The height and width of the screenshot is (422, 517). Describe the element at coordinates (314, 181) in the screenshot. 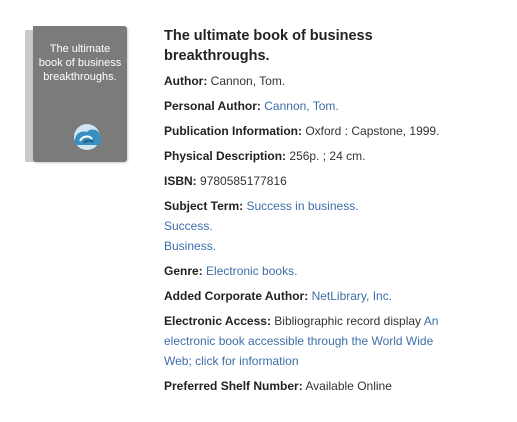

I see `isbn-row: ISBN: 9780585177816` at that location.